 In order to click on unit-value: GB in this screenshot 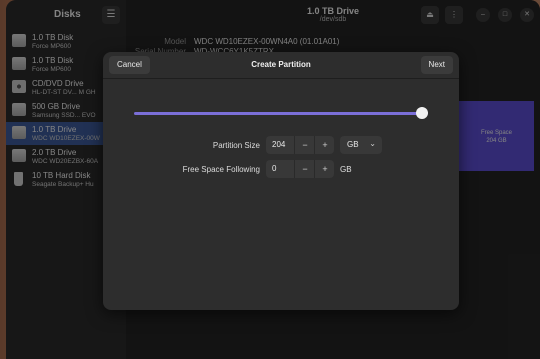, I will do `click(353, 144)`.